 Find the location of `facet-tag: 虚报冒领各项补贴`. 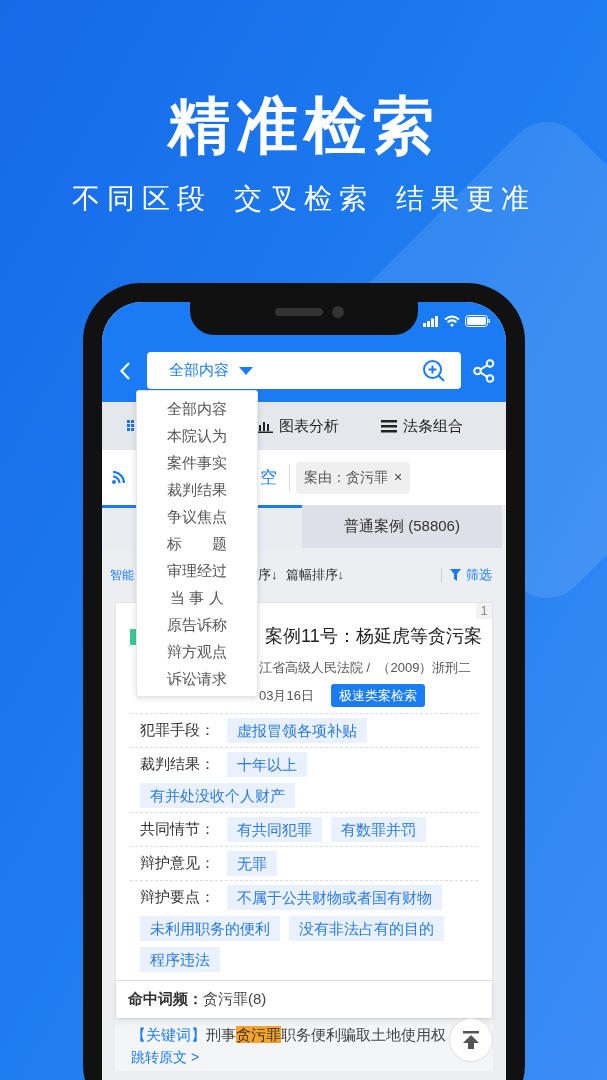

facet-tag: 虚报冒领各项补贴 is located at coordinates (297, 730).